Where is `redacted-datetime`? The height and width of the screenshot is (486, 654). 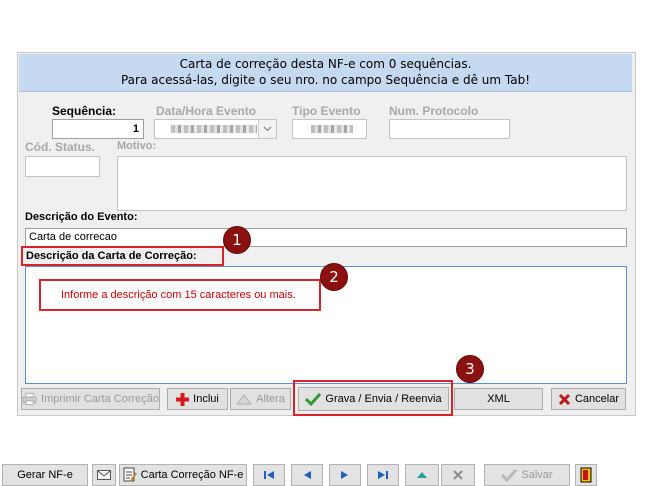 redacted-datetime is located at coordinates (214, 129).